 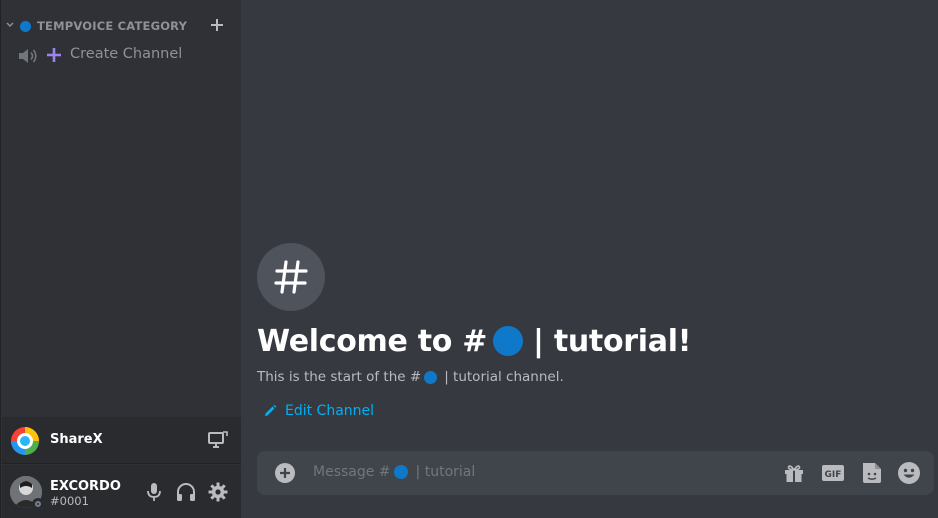 What do you see at coordinates (122, 491) in the screenshot?
I see `user-panel: EXCORDO #0001` at bounding box center [122, 491].